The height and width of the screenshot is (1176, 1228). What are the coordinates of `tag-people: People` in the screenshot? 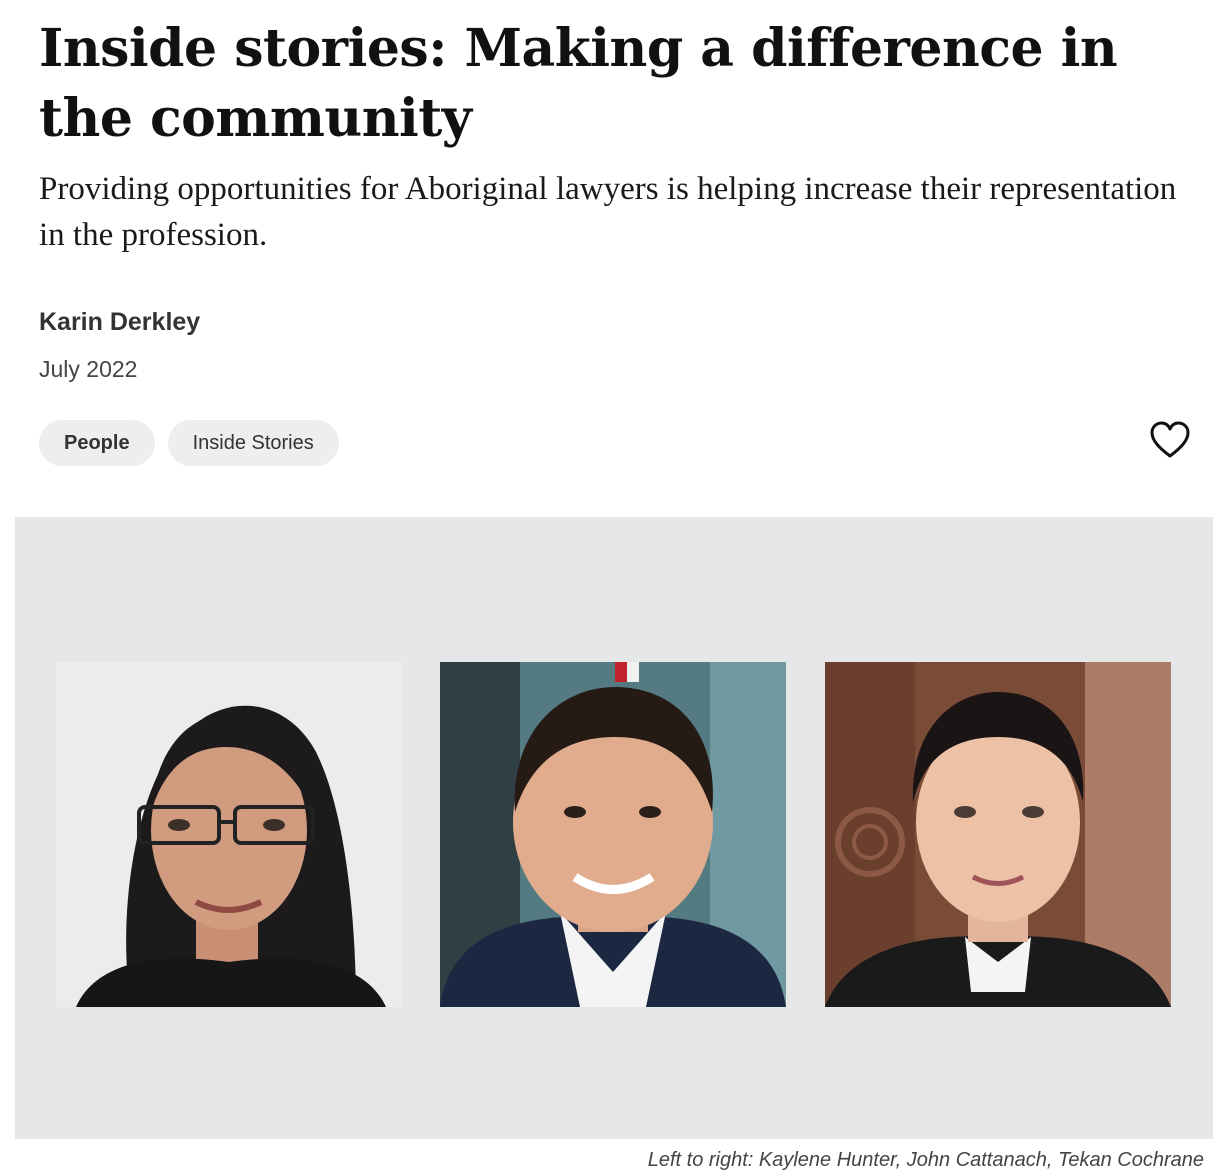 It's located at (97, 443).